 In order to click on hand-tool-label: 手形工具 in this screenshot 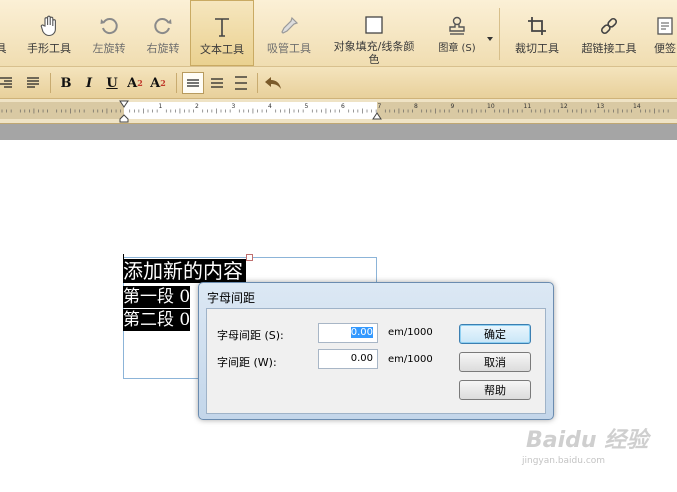, I will do `click(49, 48)`.